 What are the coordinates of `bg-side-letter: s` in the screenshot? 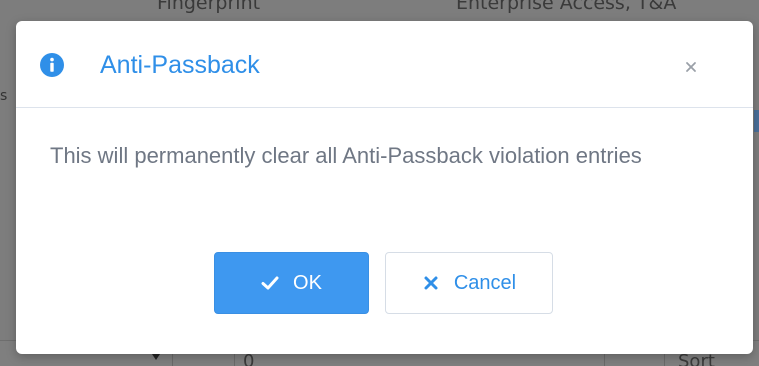 It's located at (4, 96).